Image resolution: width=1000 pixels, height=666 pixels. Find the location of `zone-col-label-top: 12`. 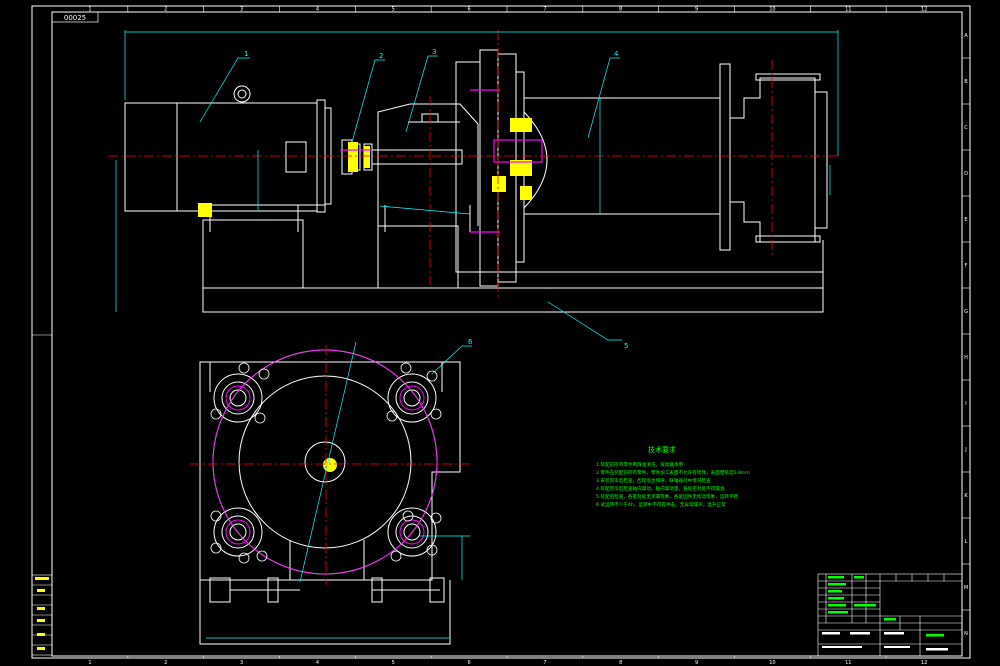

zone-col-label-top: 12 is located at coordinates (924, 10).